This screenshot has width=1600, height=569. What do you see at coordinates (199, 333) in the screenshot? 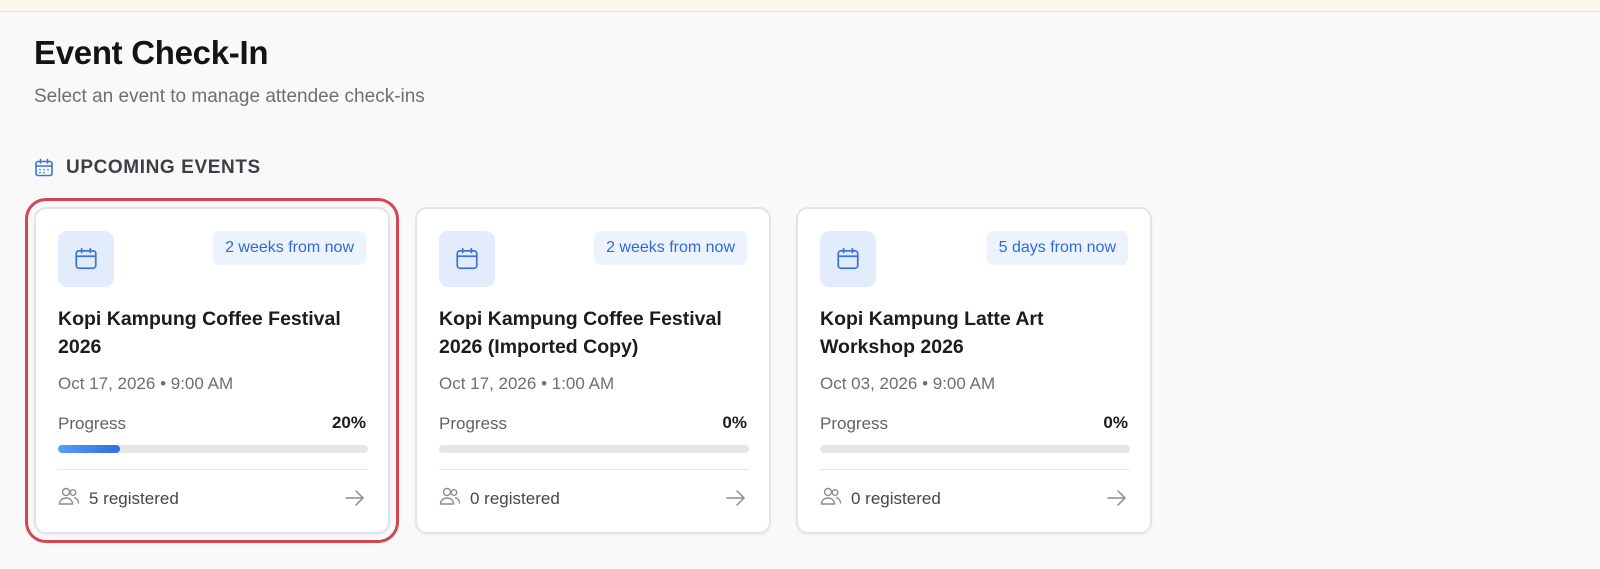
I see `event-title: Kopi Kampung Coffee Festival 2026` at bounding box center [199, 333].